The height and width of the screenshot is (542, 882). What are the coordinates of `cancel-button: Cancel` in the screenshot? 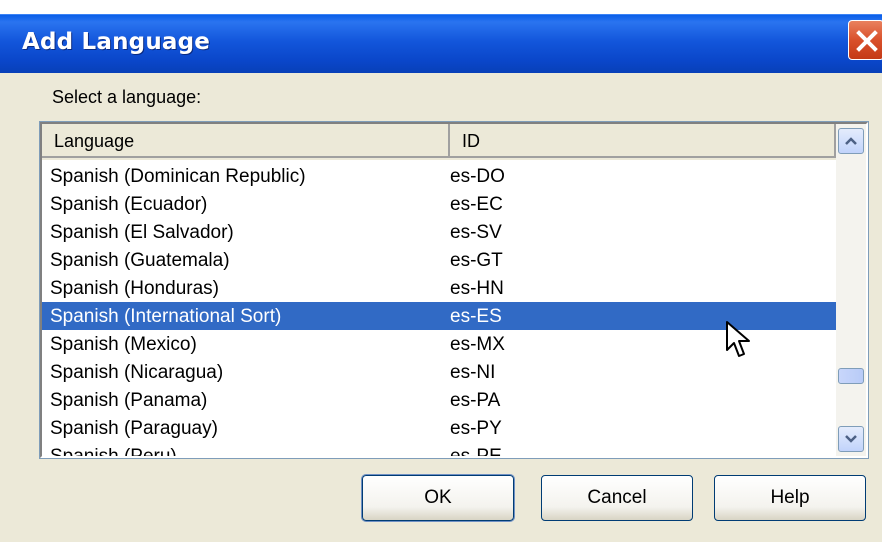 It's located at (617, 498).